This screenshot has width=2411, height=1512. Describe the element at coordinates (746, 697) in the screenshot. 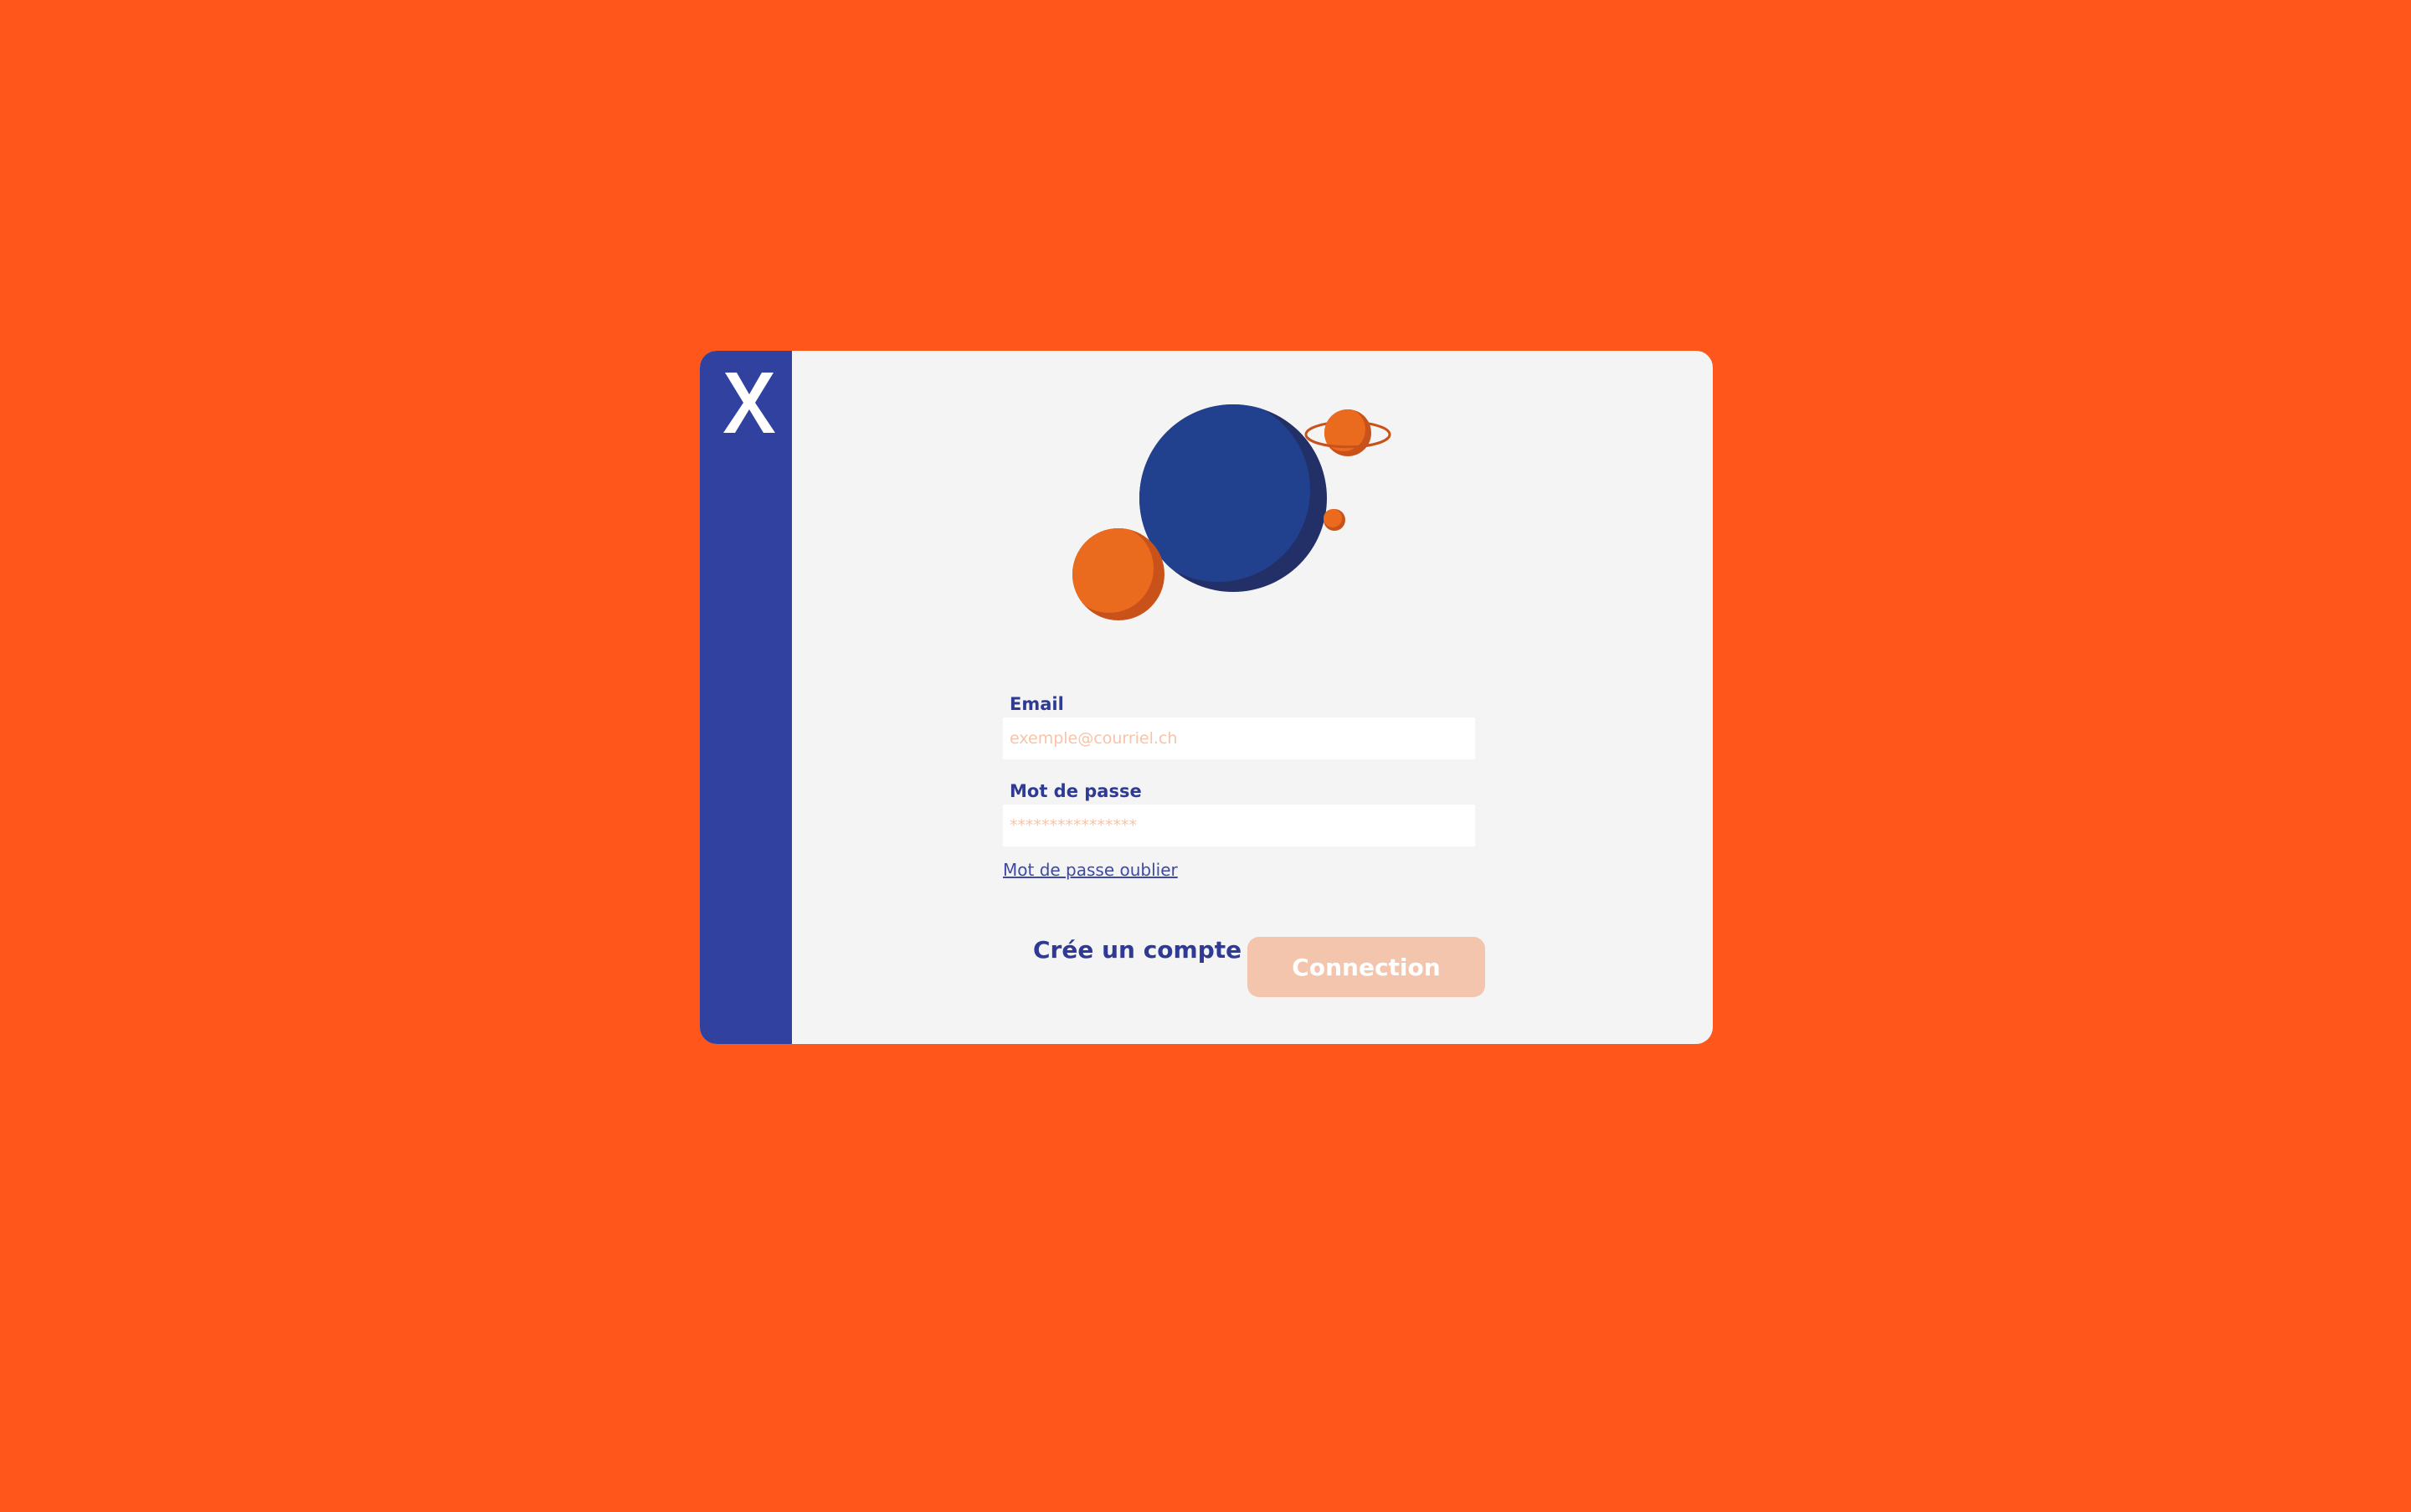

I see `sidebar` at that location.